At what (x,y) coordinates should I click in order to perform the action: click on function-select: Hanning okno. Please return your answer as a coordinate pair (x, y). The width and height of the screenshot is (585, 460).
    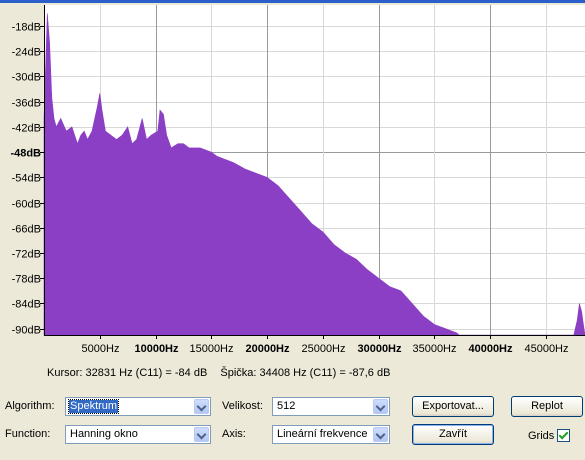
    Looking at the image, I should click on (138, 434).